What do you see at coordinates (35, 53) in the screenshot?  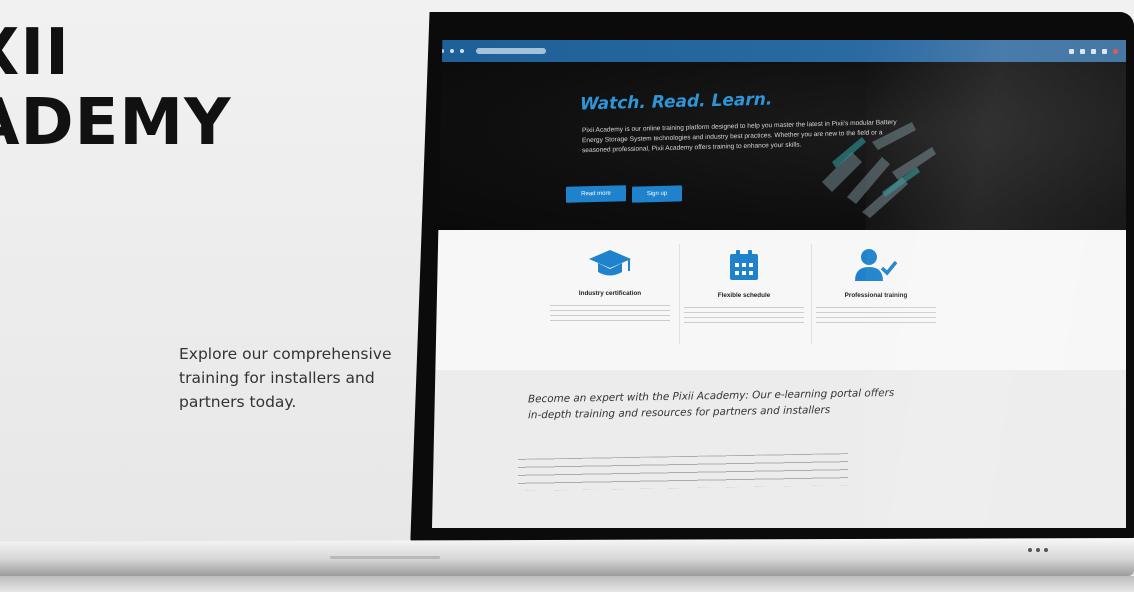 I see `page-title-line-1: XII` at bounding box center [35, 53].